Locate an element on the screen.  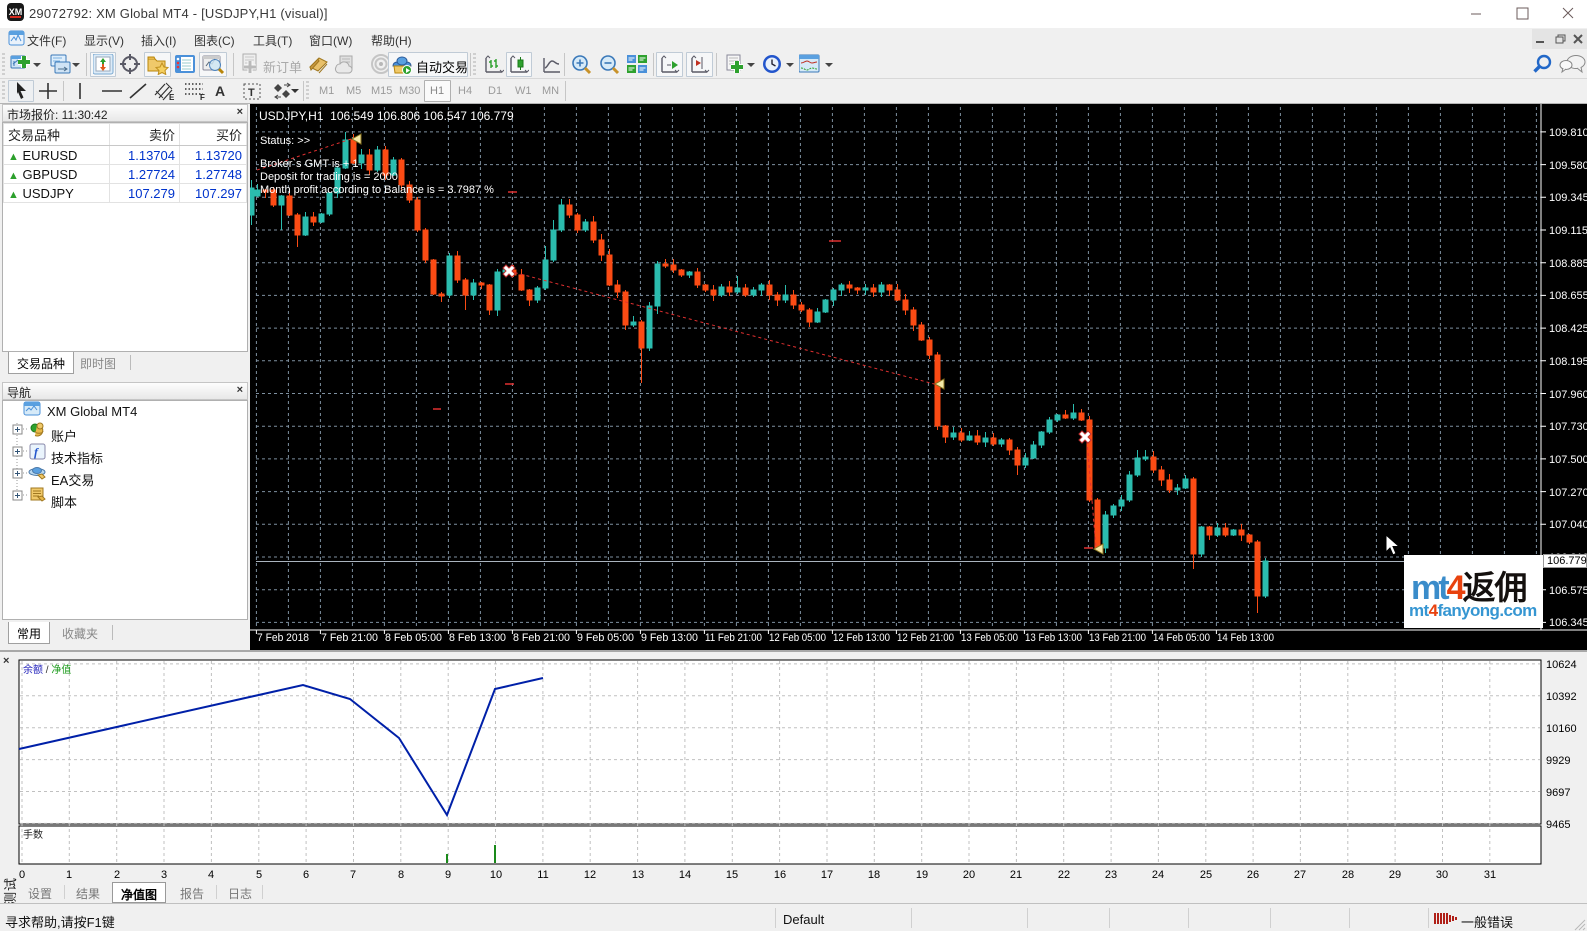
svg-text: 7 is located at coordinates (353, 875).